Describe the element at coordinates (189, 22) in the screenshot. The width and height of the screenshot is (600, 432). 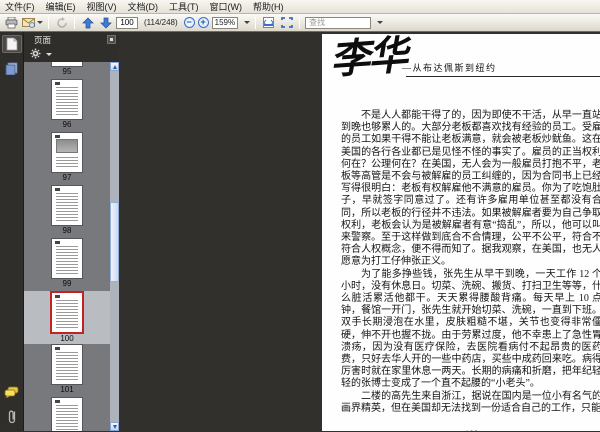
I see `zoom-out-button: −` at that location.